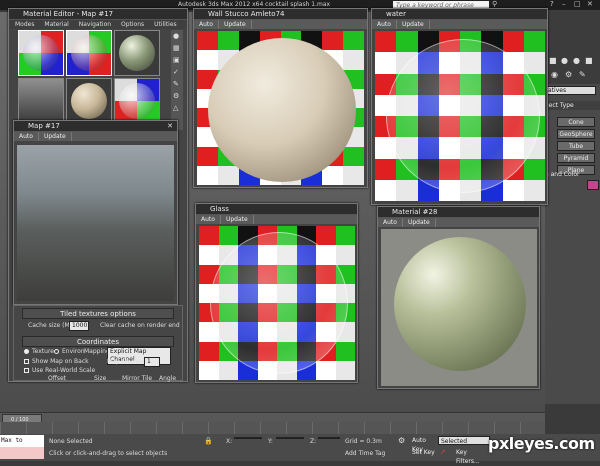 This screenshot has width=600, height=466. Describe the element at coordinates (459, 106) in the screenshot. I see `water-material-window: water Auto Update` at that location.